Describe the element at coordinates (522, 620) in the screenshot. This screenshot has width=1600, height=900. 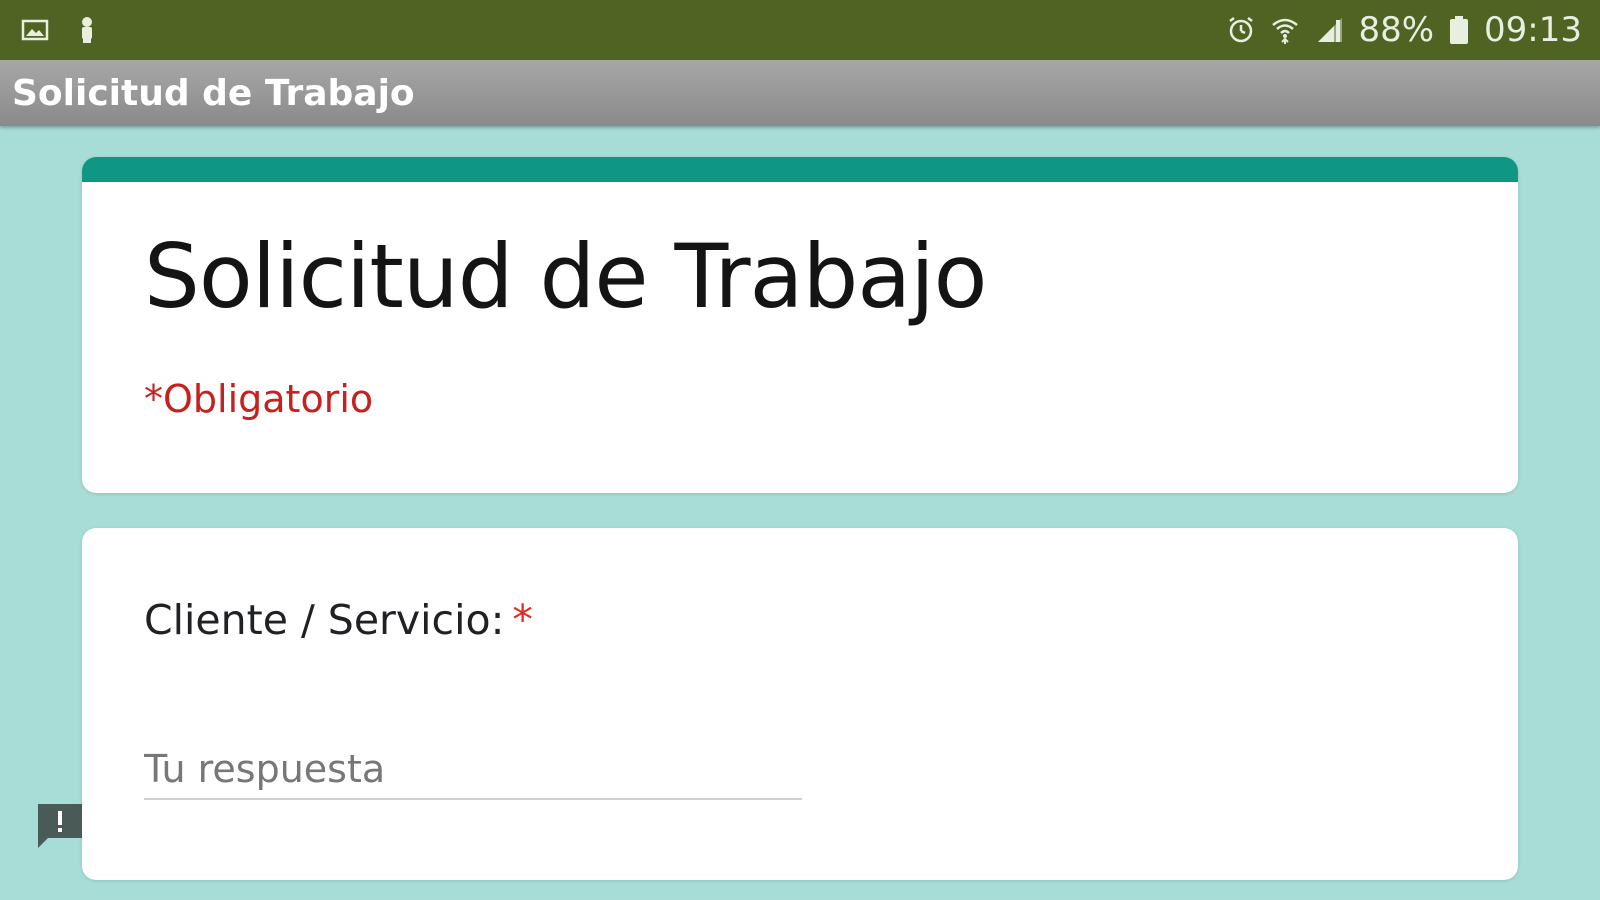
I see `required-star: *` at that location.